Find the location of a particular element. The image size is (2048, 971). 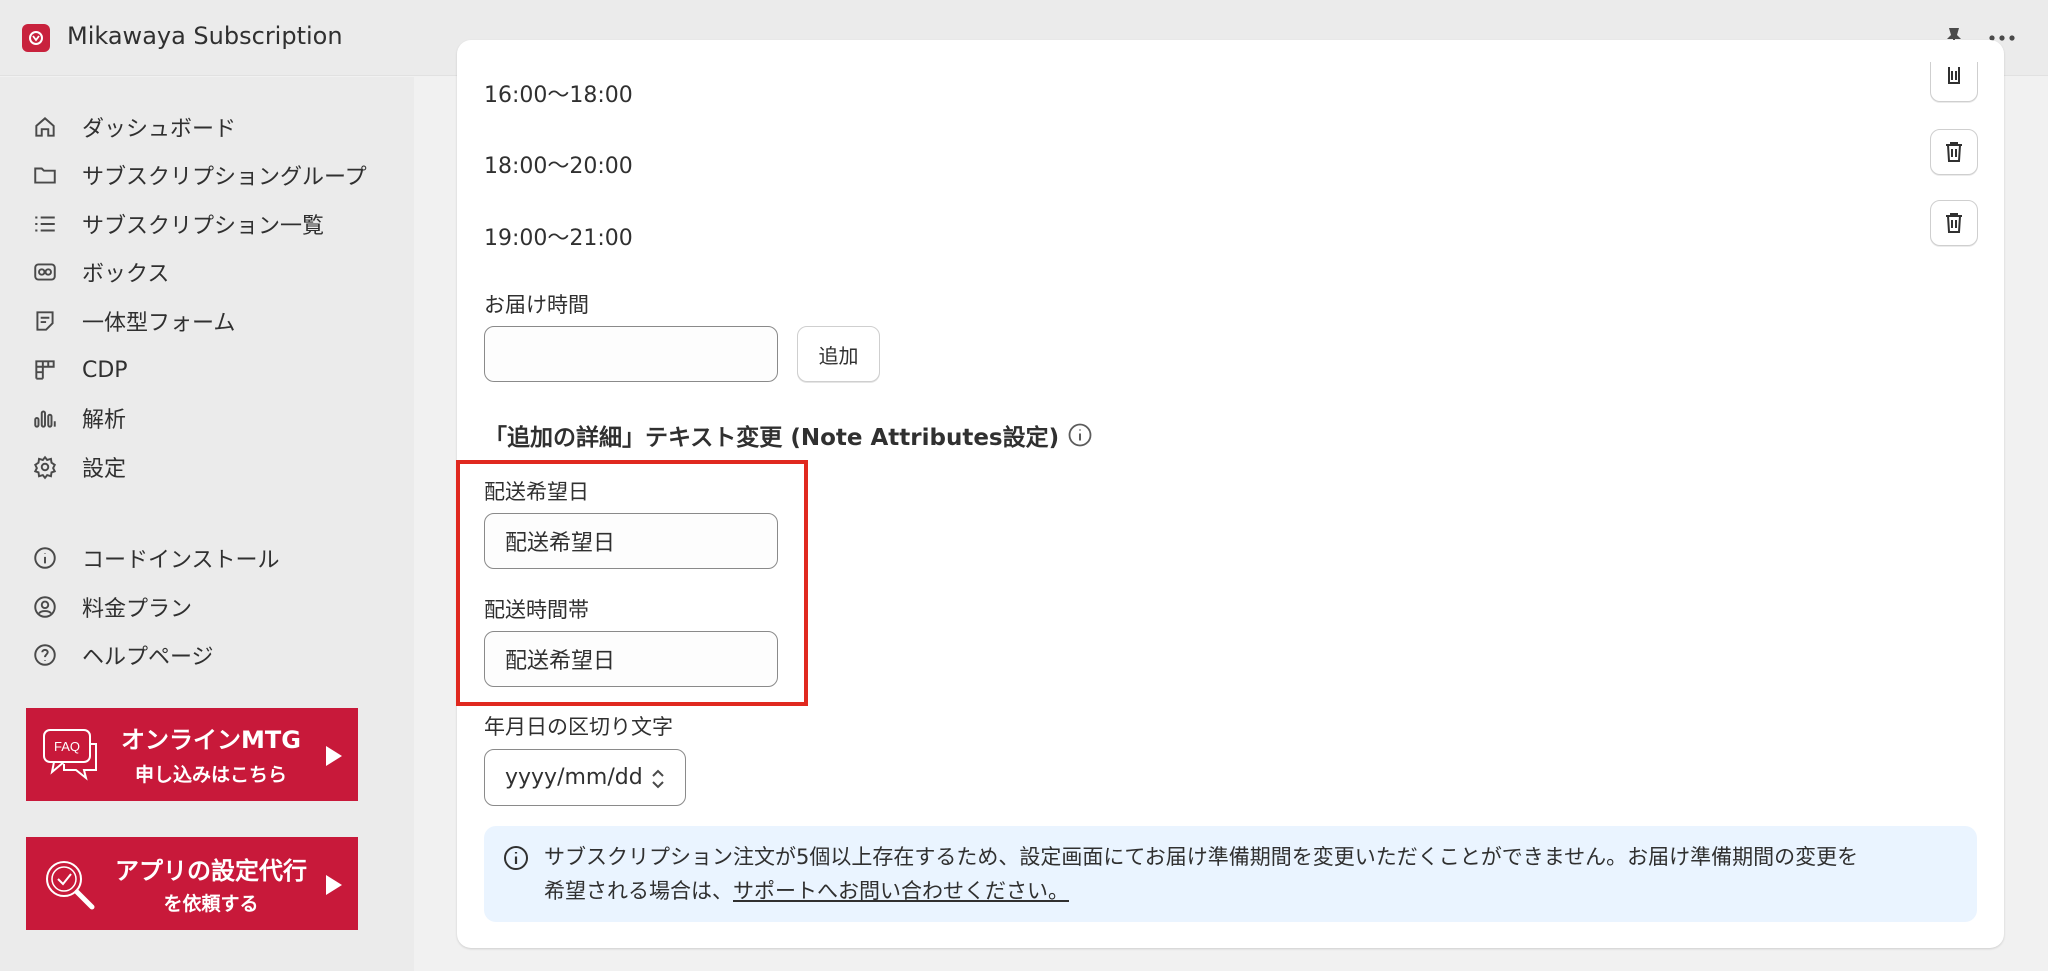

notice-line: 希望される場合は、 is located at coordinates (638, 891).